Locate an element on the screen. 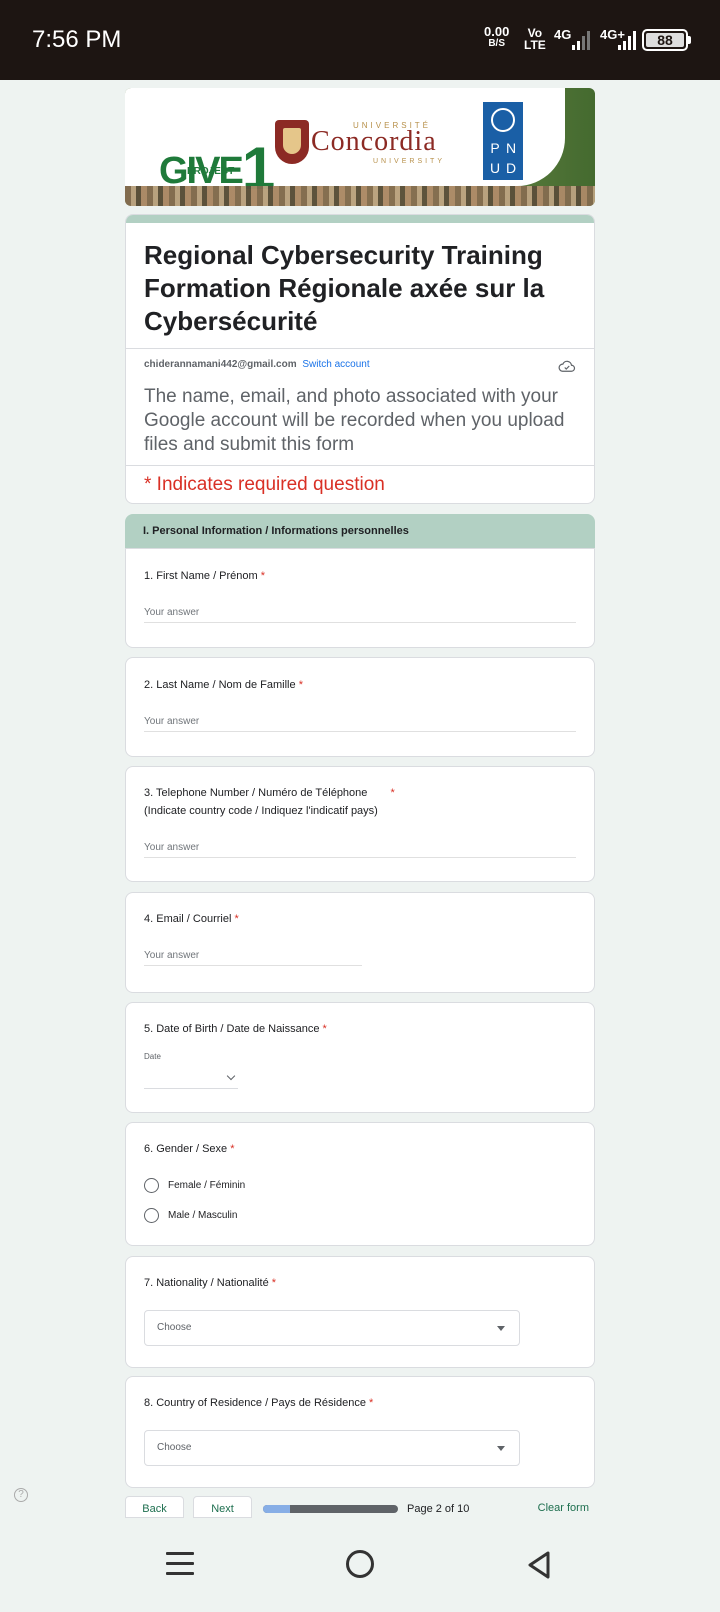  system-nav-bar is located at coordinates (360, 1566).